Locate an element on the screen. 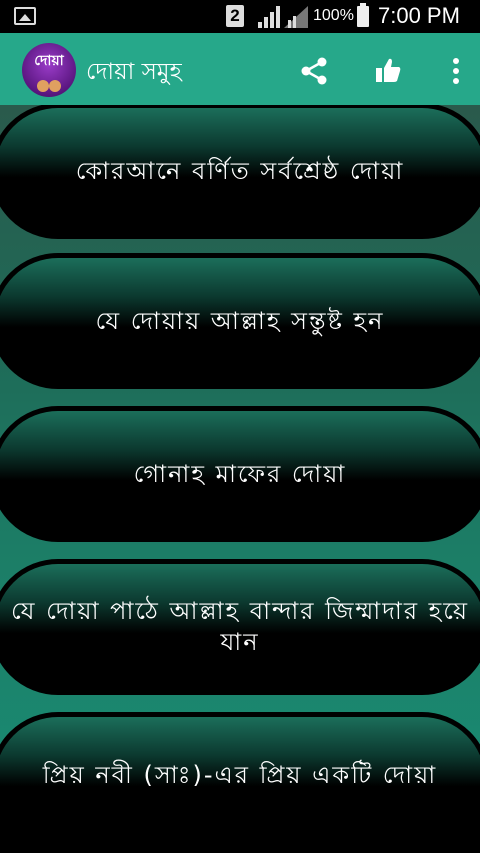 This screenshot has width=480, height=853. list-item-label: প্রিয় নবী (সাঃ)-এর প্রিয় একটি দোয়া is located at coordinates (240, 774).